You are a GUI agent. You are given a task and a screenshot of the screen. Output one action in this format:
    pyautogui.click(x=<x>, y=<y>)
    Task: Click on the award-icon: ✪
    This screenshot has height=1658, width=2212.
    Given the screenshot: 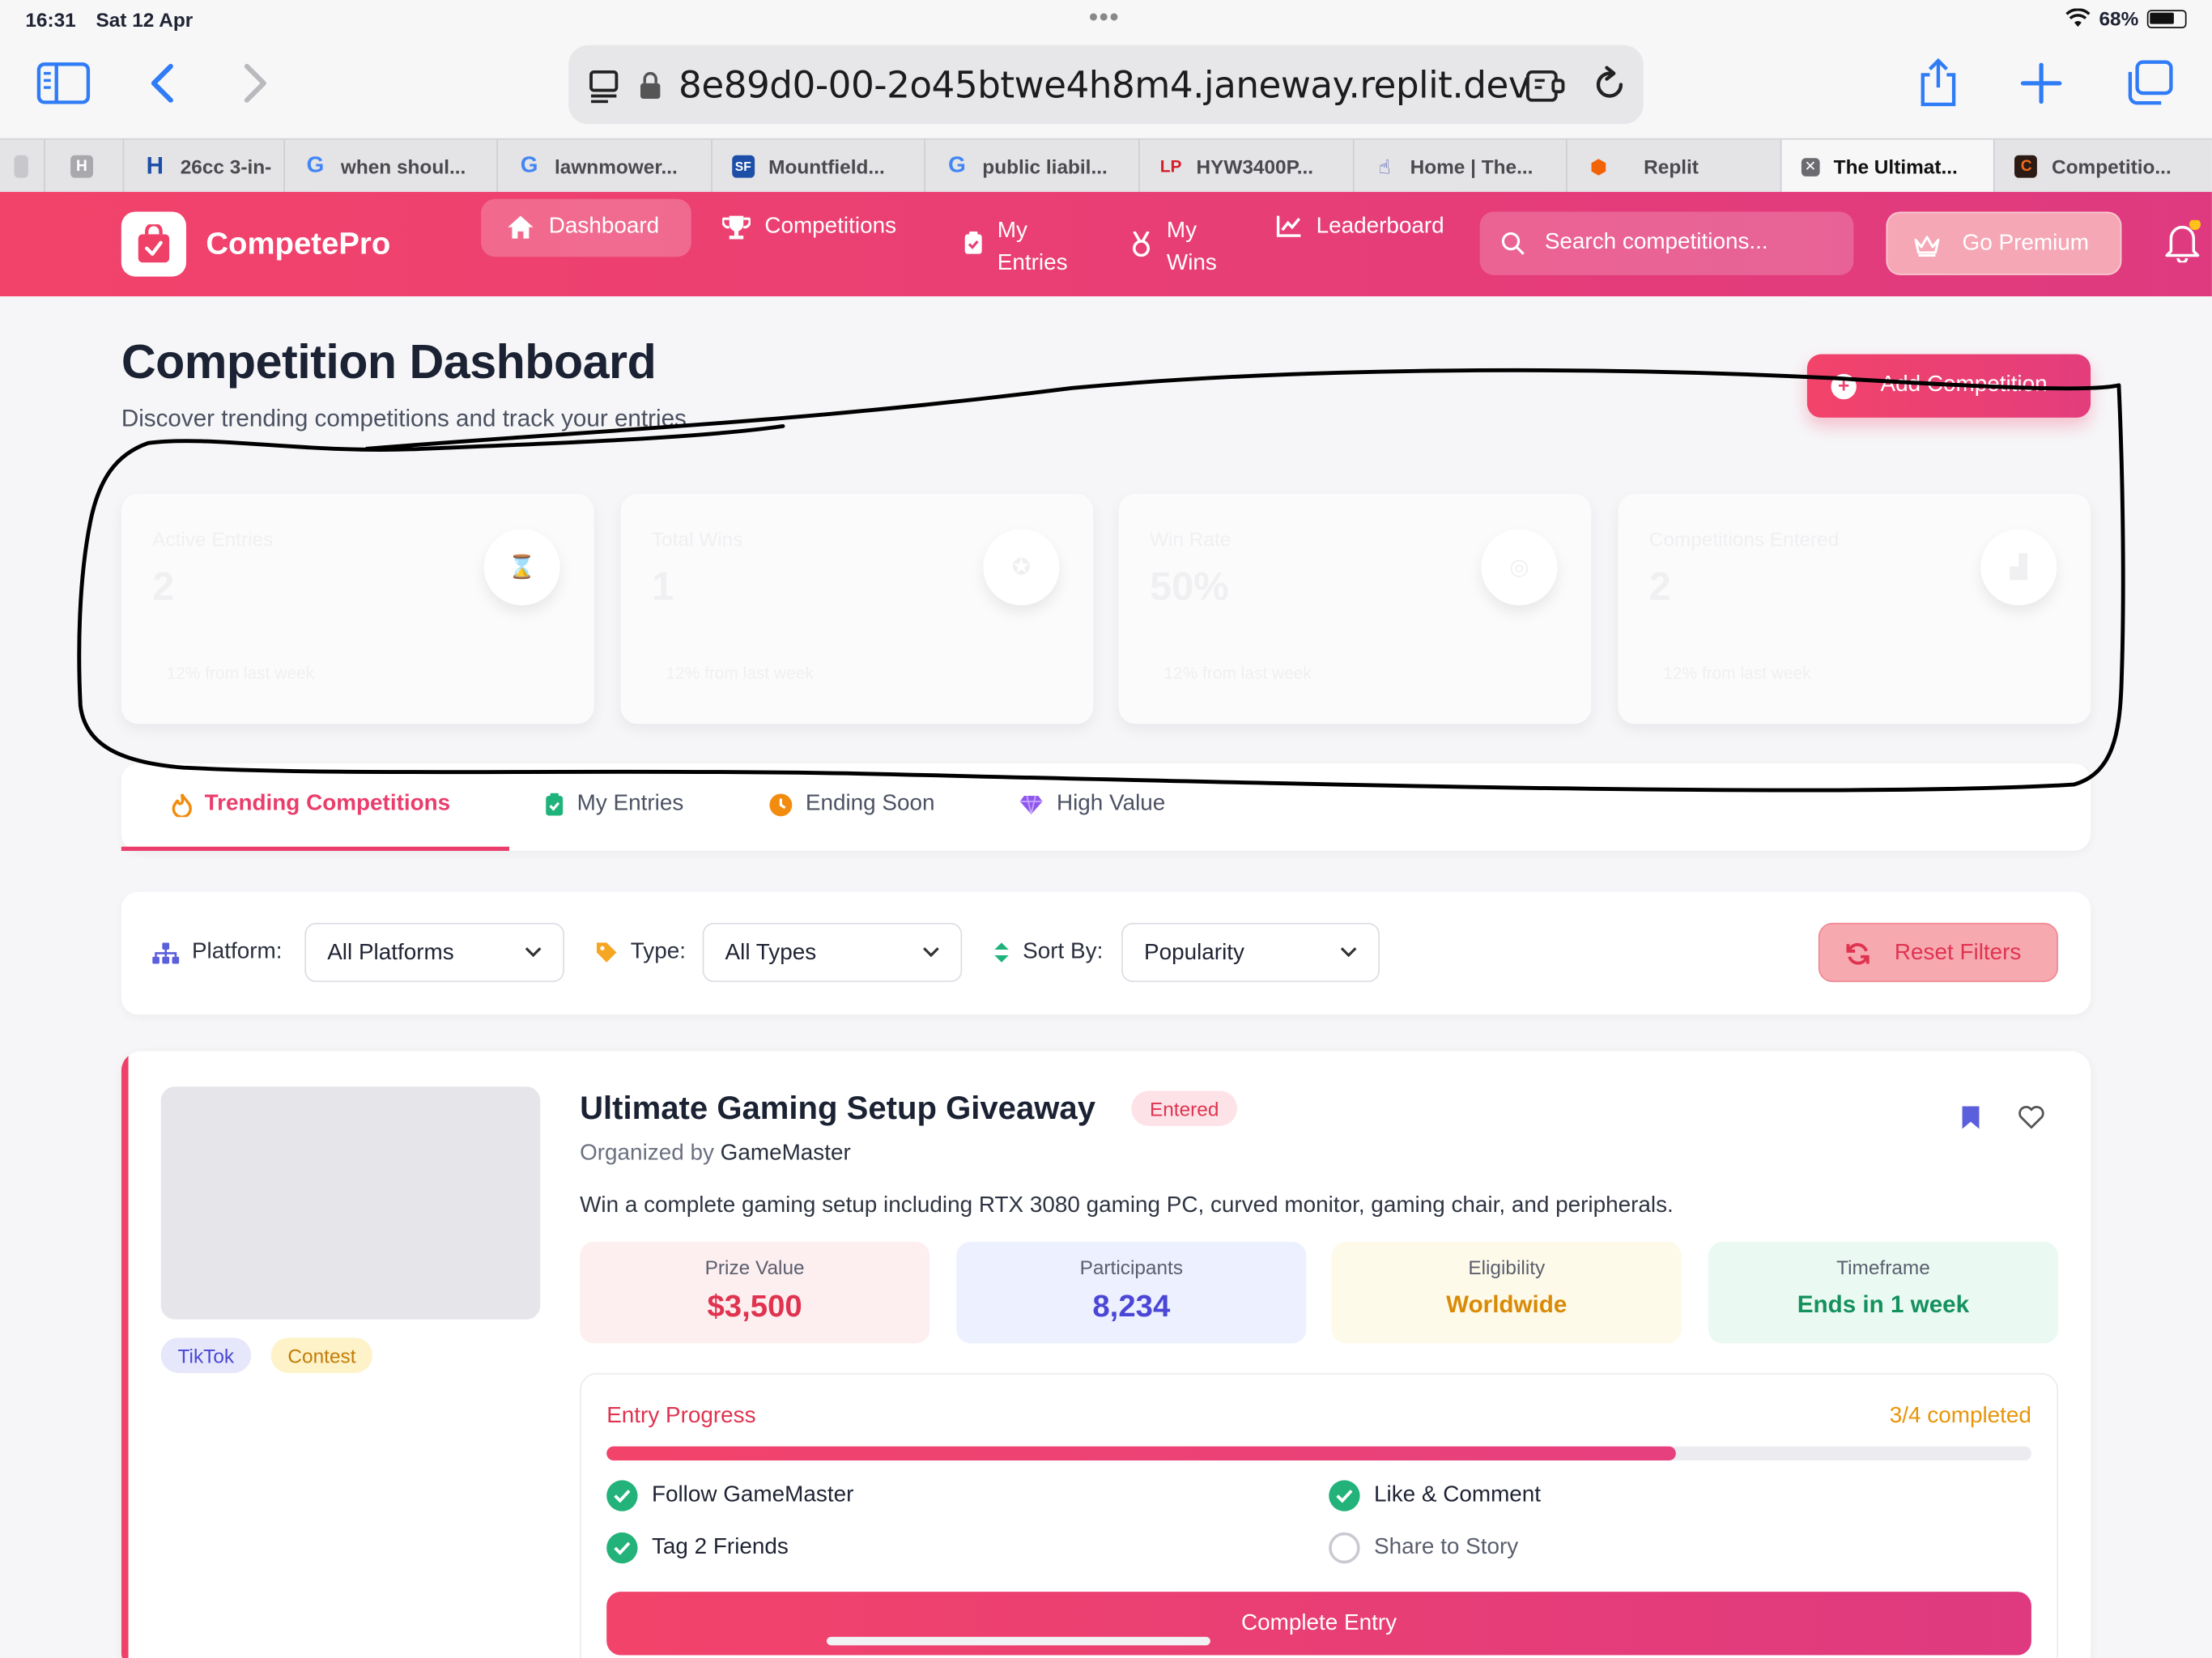 What is the action you would take?
    pyautogui.click(x=1021, y=567)
    